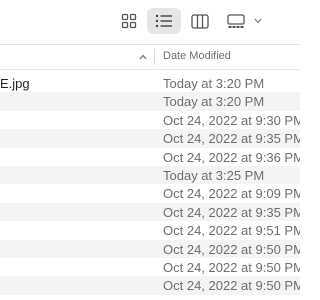 This screenshot has width=320, height=300. Describe the element at coordinates (150, 157) in the screenshot. I see `file-row: Oct 24, 2022 at 9:36 PM` at that location.